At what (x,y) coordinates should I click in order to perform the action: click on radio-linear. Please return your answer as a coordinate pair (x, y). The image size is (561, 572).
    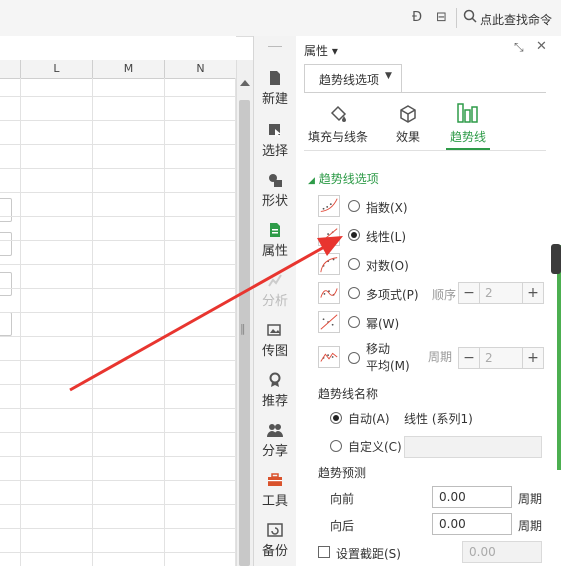
    Looking at the image, I should click on (354, 235).